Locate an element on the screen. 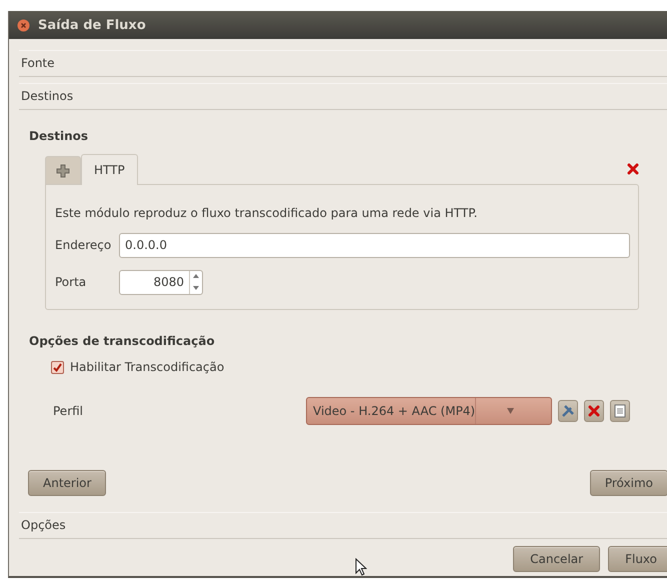 The width and height of the screenshot is (667, 582). profile-dropdown: Video - H.264 + AAC (MP4) is located at coordinates (429, 411).